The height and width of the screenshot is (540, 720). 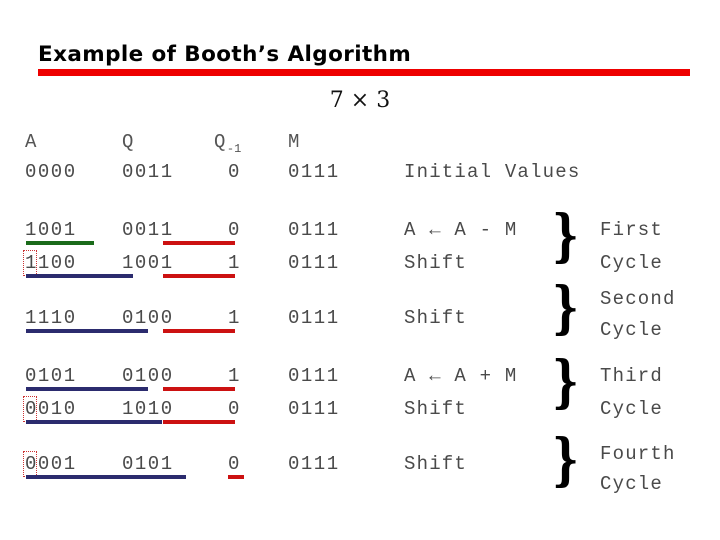 What do you see at coordinates (234, 263) in the screenshot?
I see `row-2-q-minus-1: 1` at bounding box center [234, 263].